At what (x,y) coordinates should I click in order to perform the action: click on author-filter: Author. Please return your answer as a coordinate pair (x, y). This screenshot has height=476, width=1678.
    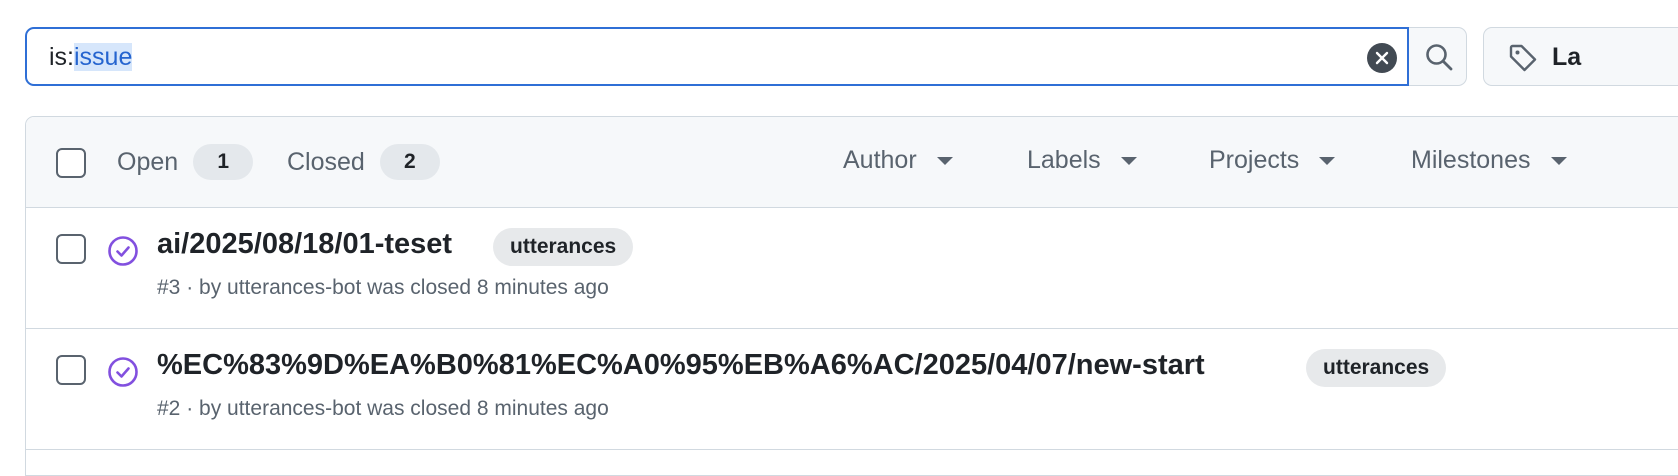
    Looking at the image, I should click on (898, 160).